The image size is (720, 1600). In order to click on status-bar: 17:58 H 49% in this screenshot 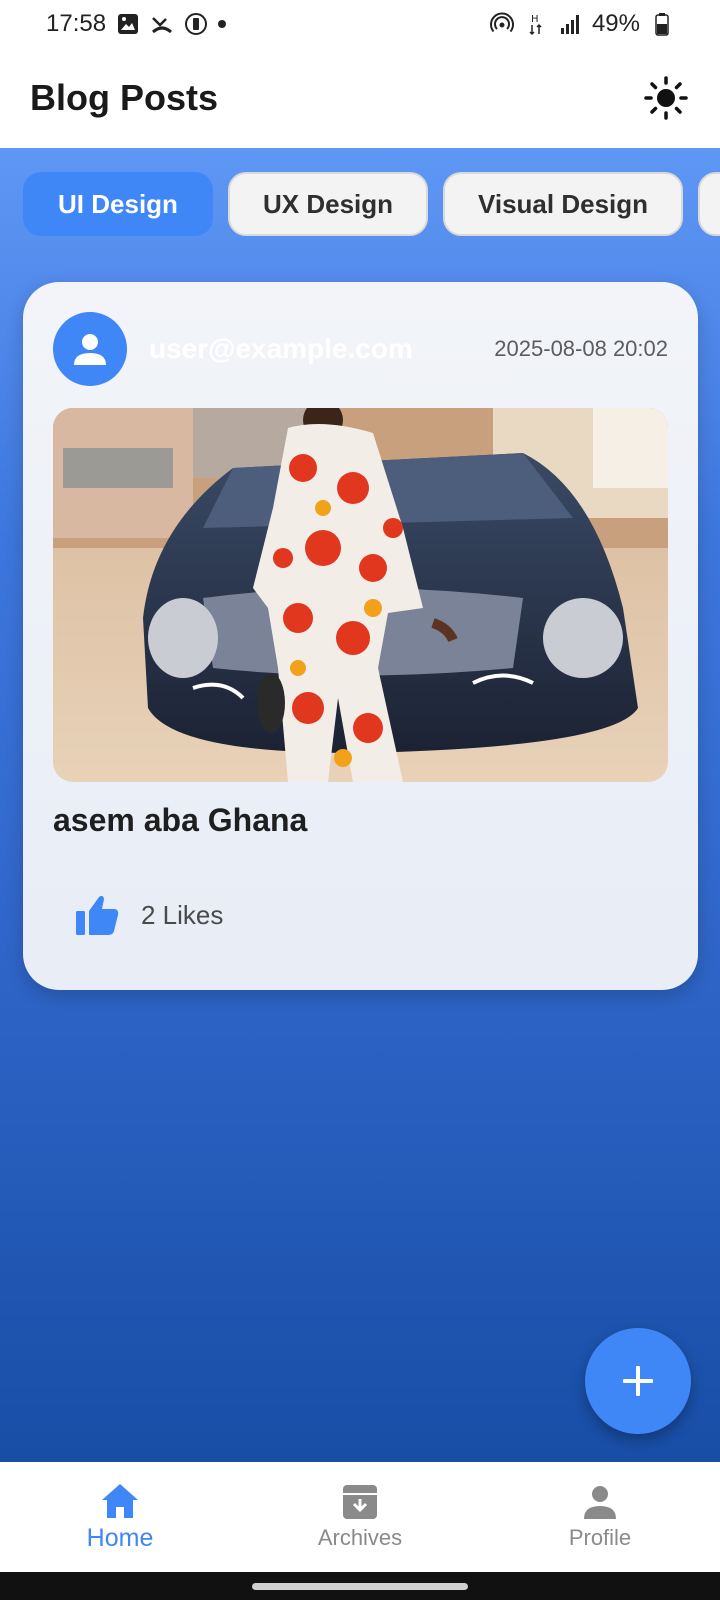, I will do `click(360, 24)`.